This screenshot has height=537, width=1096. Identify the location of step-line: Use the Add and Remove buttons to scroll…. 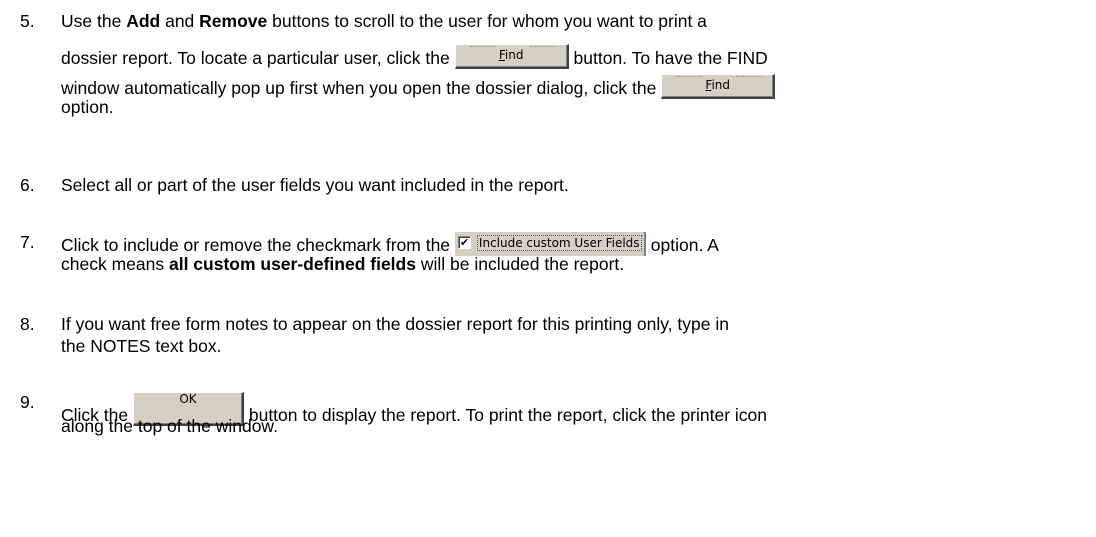
(384, 21).